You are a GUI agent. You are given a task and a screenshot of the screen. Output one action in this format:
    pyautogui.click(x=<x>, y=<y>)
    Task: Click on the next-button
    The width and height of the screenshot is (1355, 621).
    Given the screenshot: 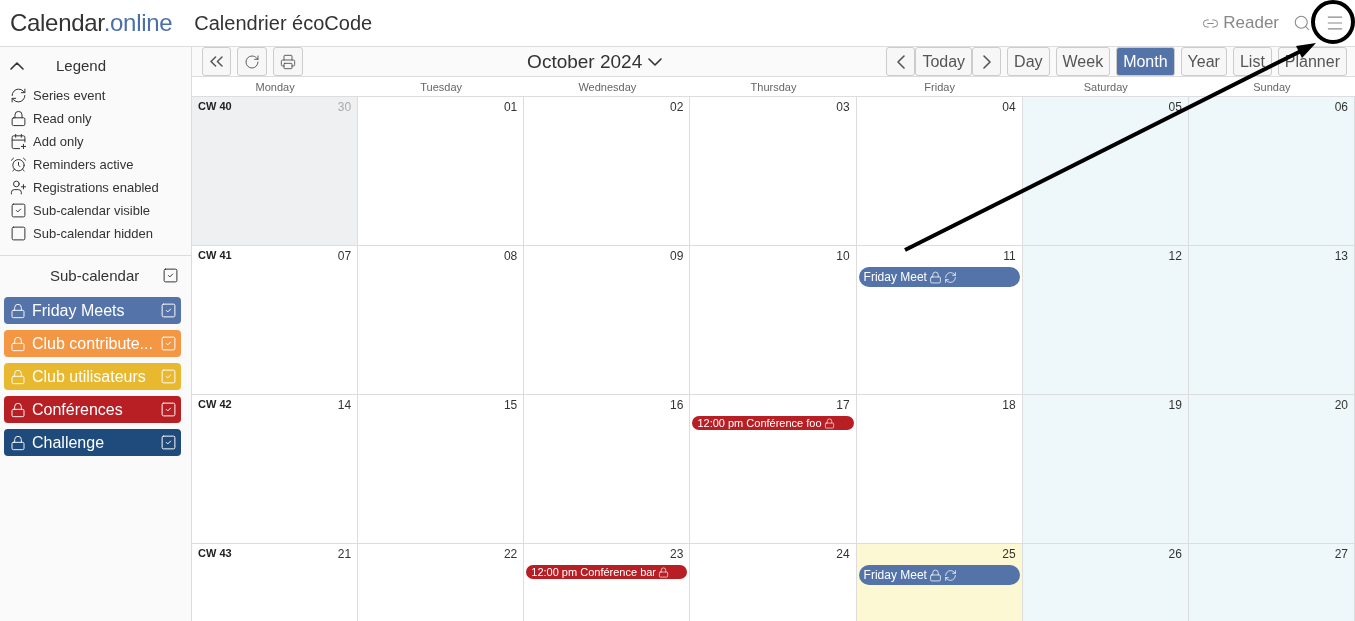 What is the action you would take?
    pyautogui.click(x=987, y=61)
    